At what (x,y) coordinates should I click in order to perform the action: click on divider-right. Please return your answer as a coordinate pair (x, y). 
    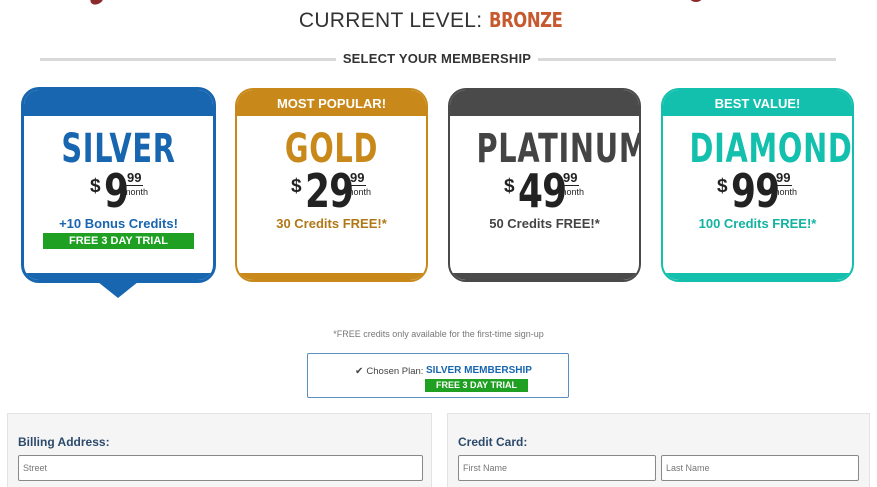
    Looking at the image, I should click on (687, 59).